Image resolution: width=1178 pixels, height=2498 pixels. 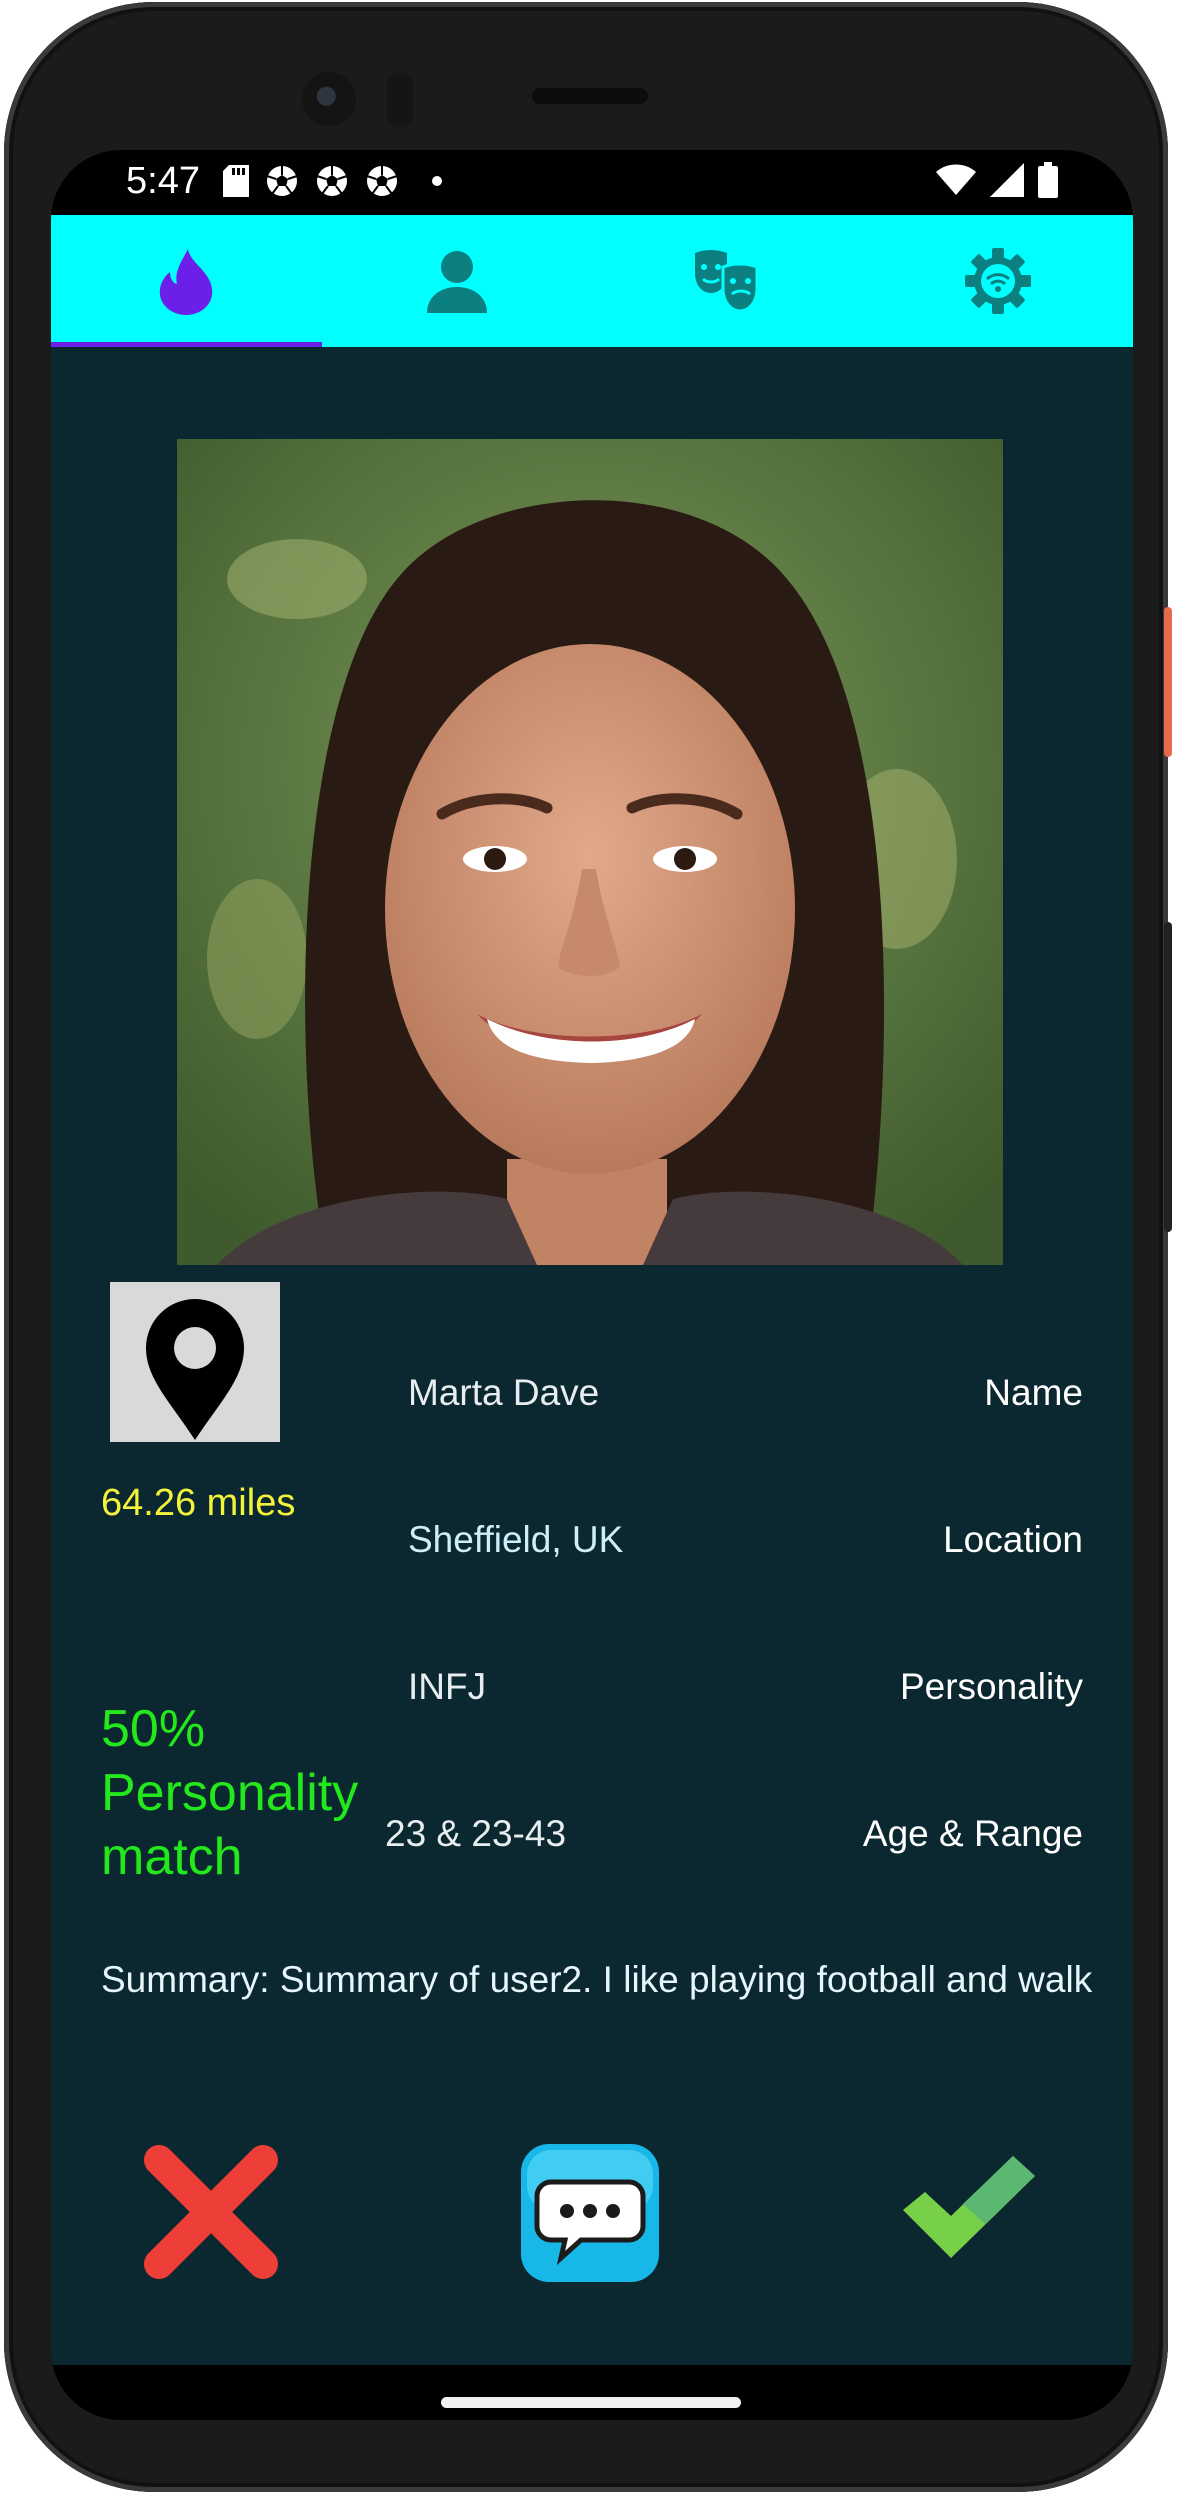 What do you see at coordinates (590, 96) in the screenshot?
I see `earpiece-speaker` at bounding box center [590, 96].